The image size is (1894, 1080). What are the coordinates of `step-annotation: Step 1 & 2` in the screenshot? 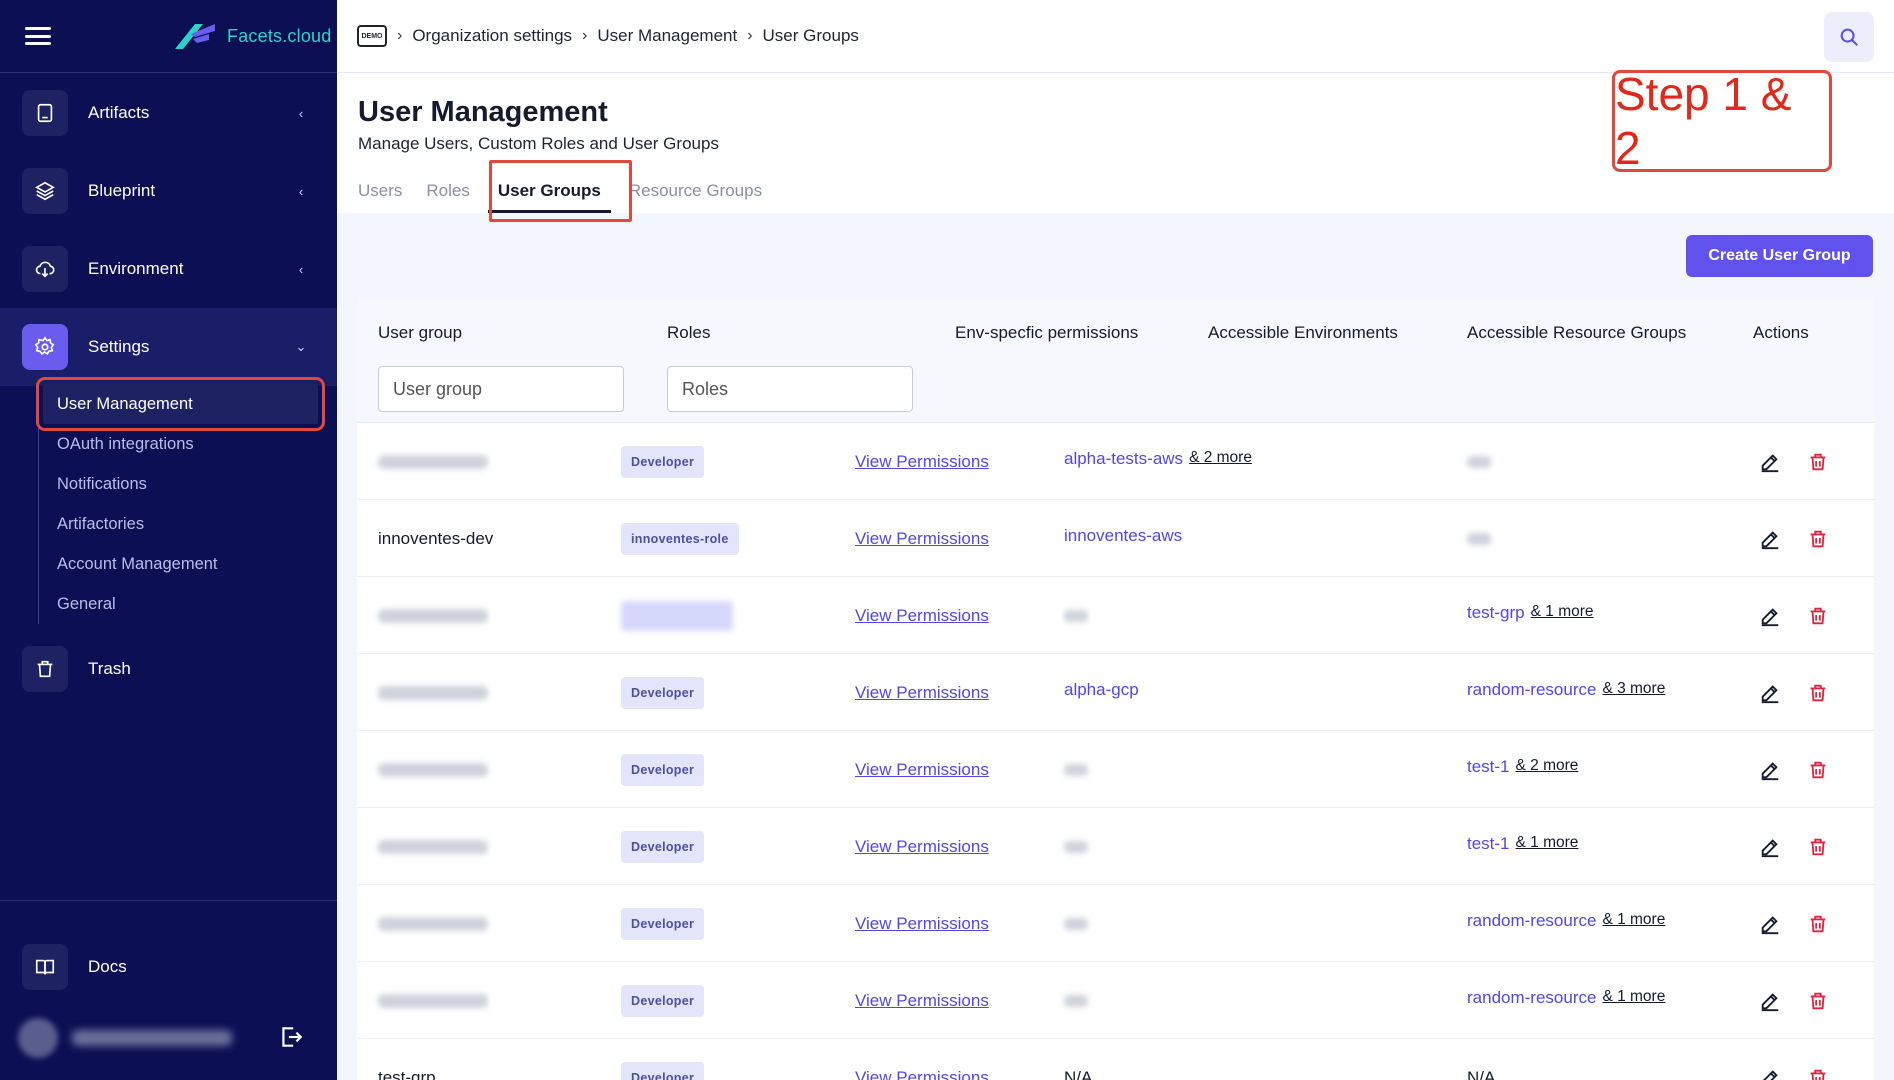 It's located at (1722, 121).